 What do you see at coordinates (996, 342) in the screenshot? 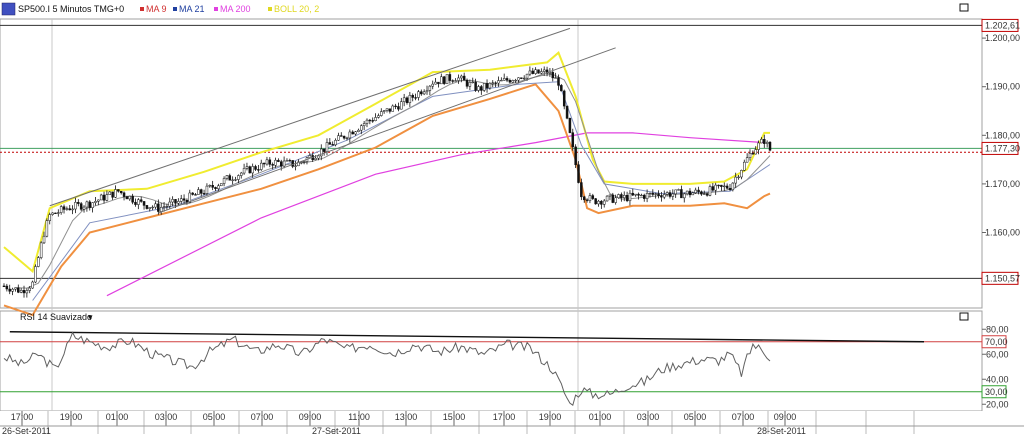
I see `rsi-reference-label: 70,00` at bounding box center [996, 342].